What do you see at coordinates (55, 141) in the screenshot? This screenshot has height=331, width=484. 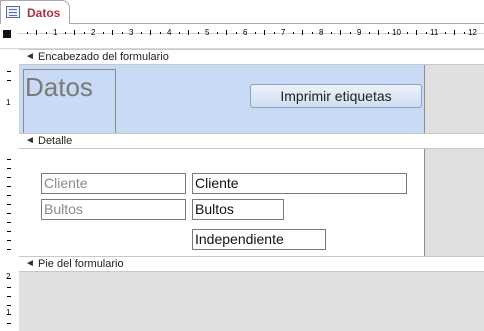 I see `section-label-detail: Detalle` at bounding box center [55, 141].